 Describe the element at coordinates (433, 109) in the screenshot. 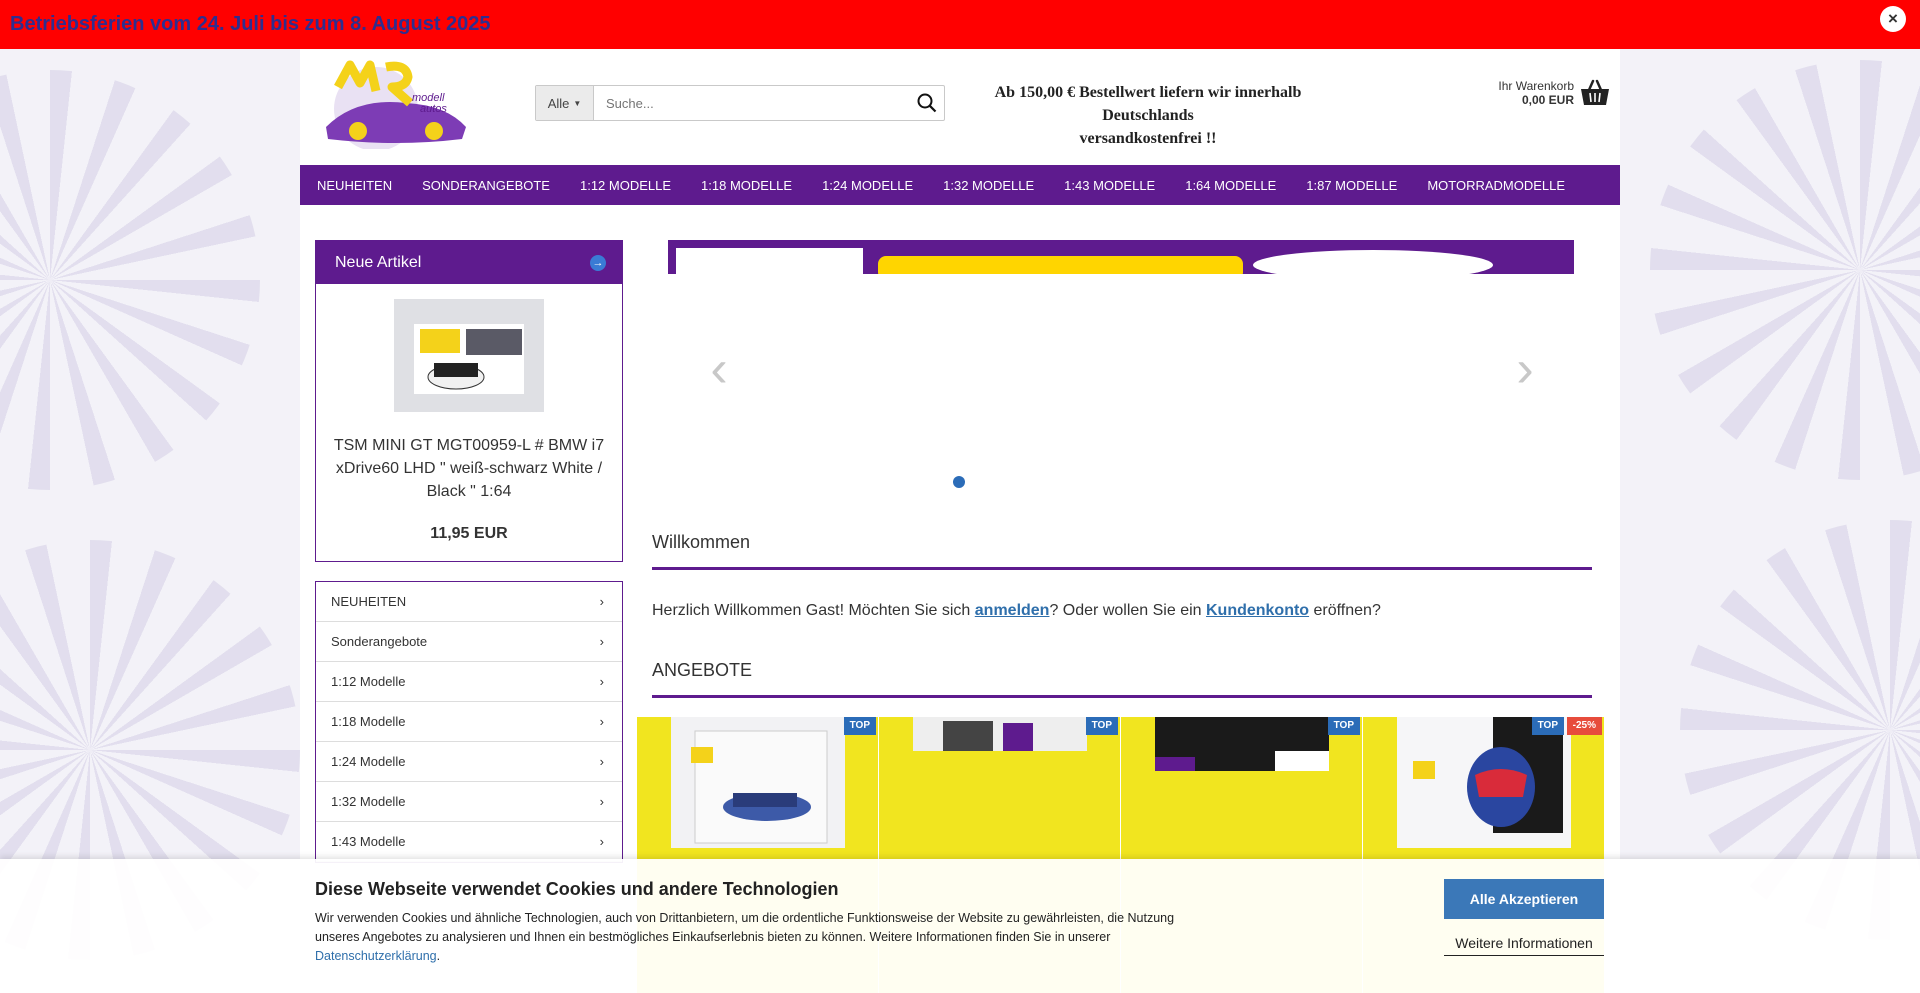

I see `svg-text: autos` at that location.